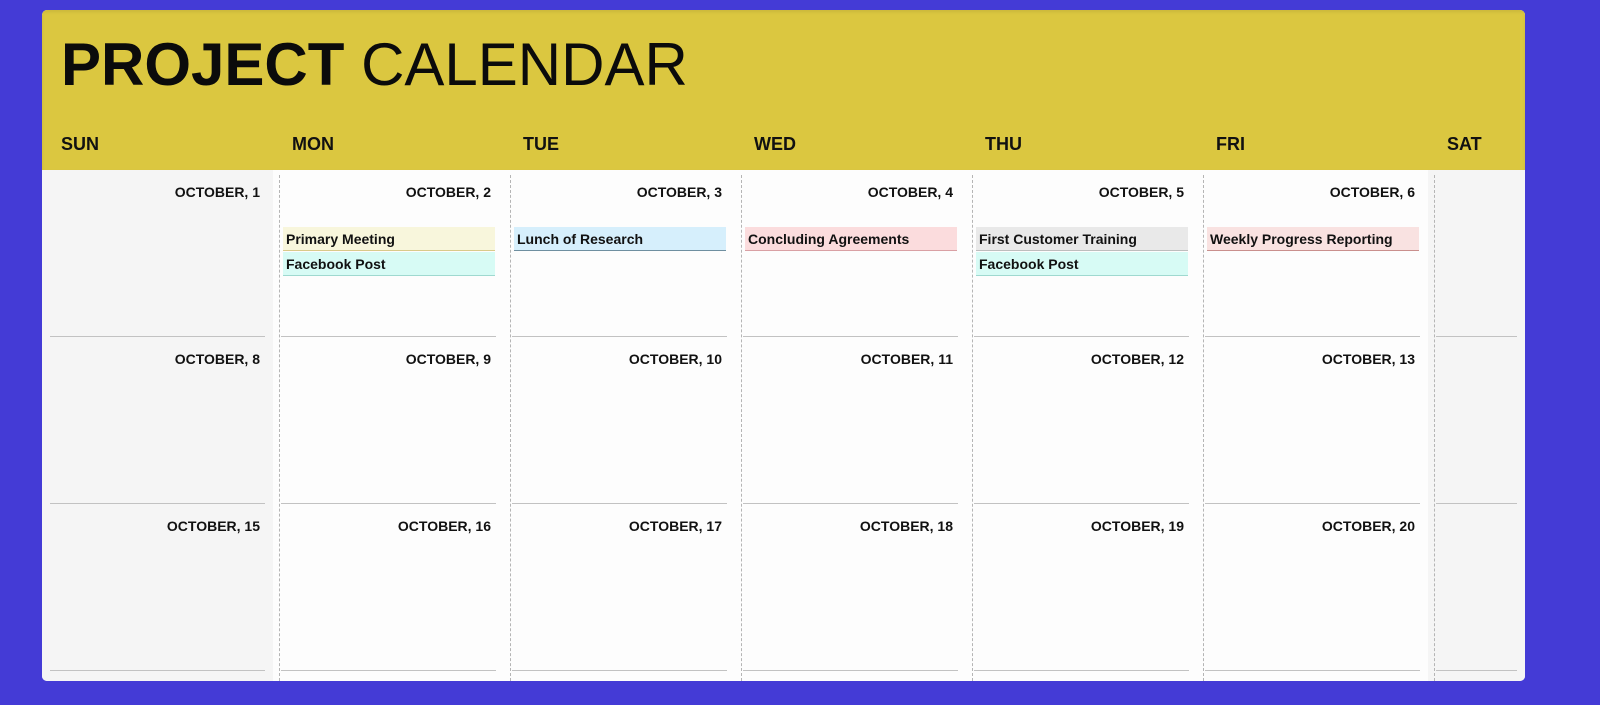 This screenshot has width=1600, height=705. I want to click on day-date-label: OCTOBER, 17, so click(675, 526).